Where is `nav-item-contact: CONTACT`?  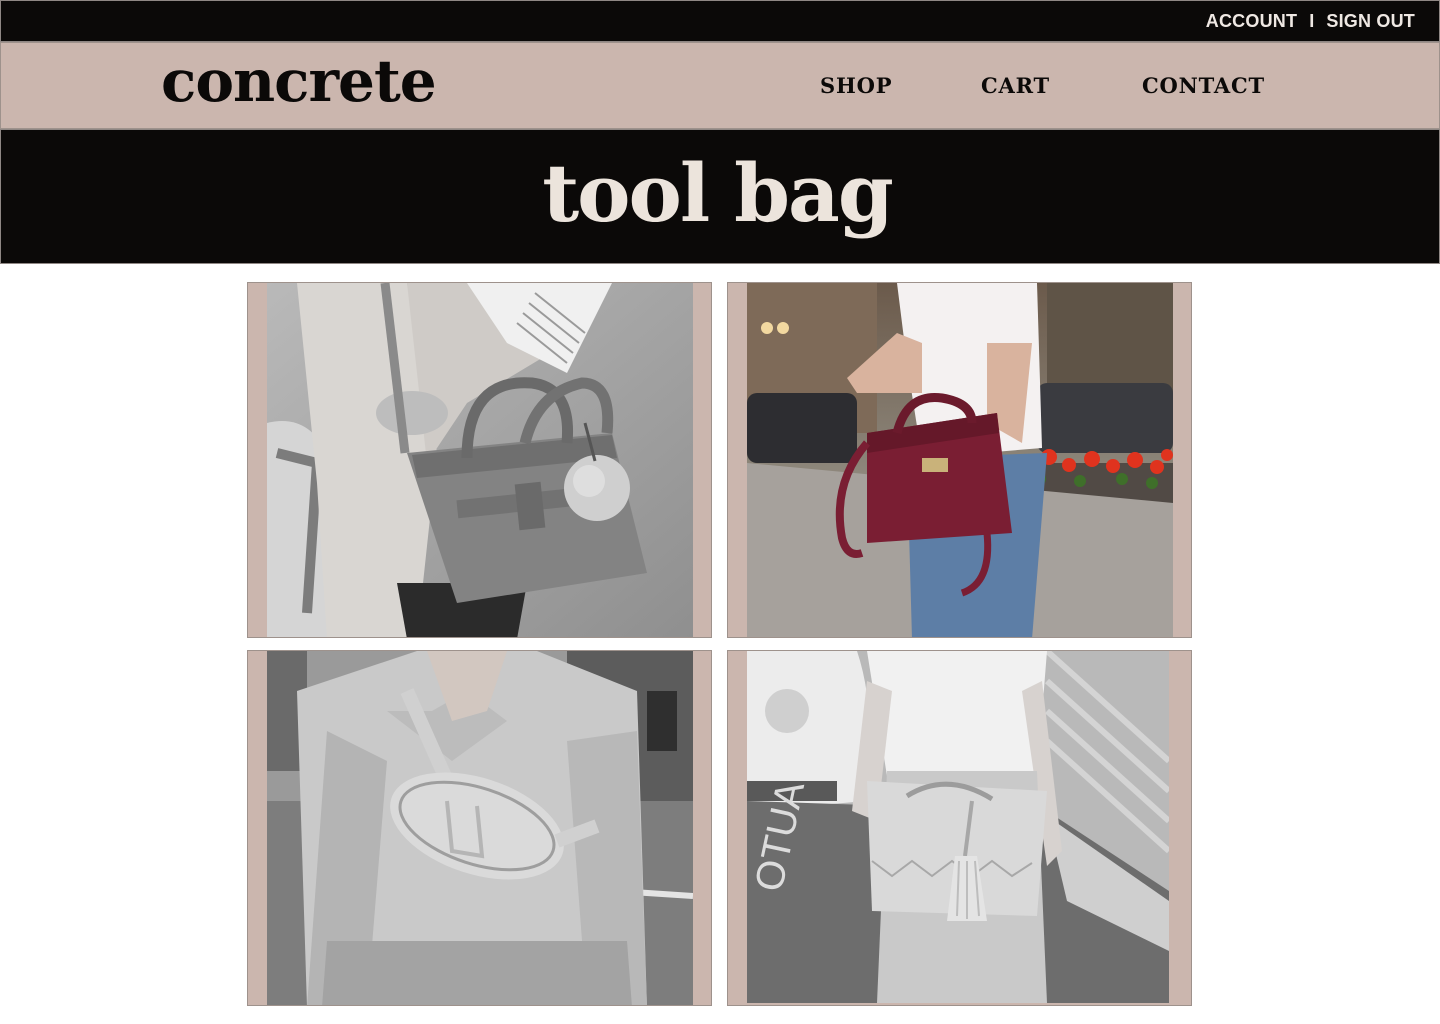
nav-item-contact: CONTACT is located at coordinates (1203, 85).